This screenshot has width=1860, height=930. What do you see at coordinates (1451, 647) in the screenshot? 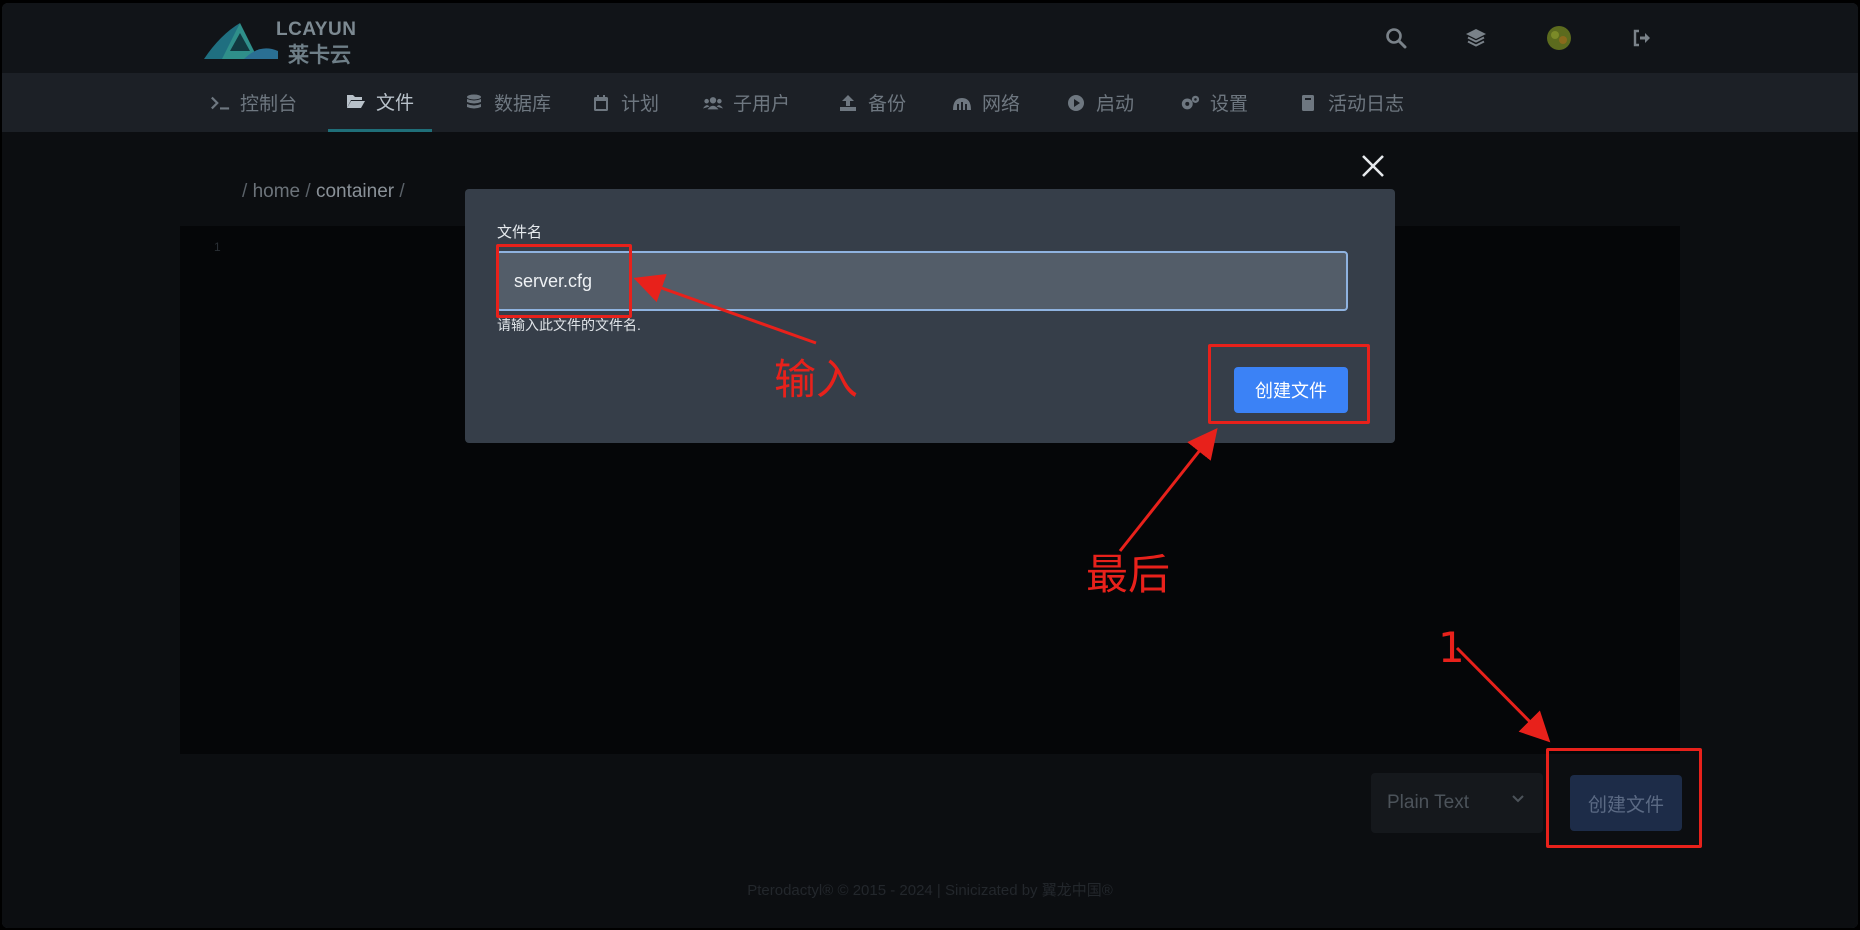
I see `annotation-step-one: 1` at bounding box center [1451, 647].